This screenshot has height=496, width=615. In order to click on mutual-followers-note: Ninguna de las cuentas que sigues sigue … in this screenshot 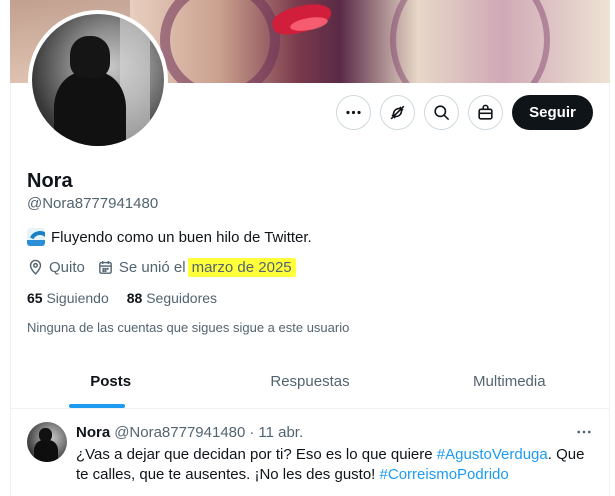, I will do `click(188, 327)`.